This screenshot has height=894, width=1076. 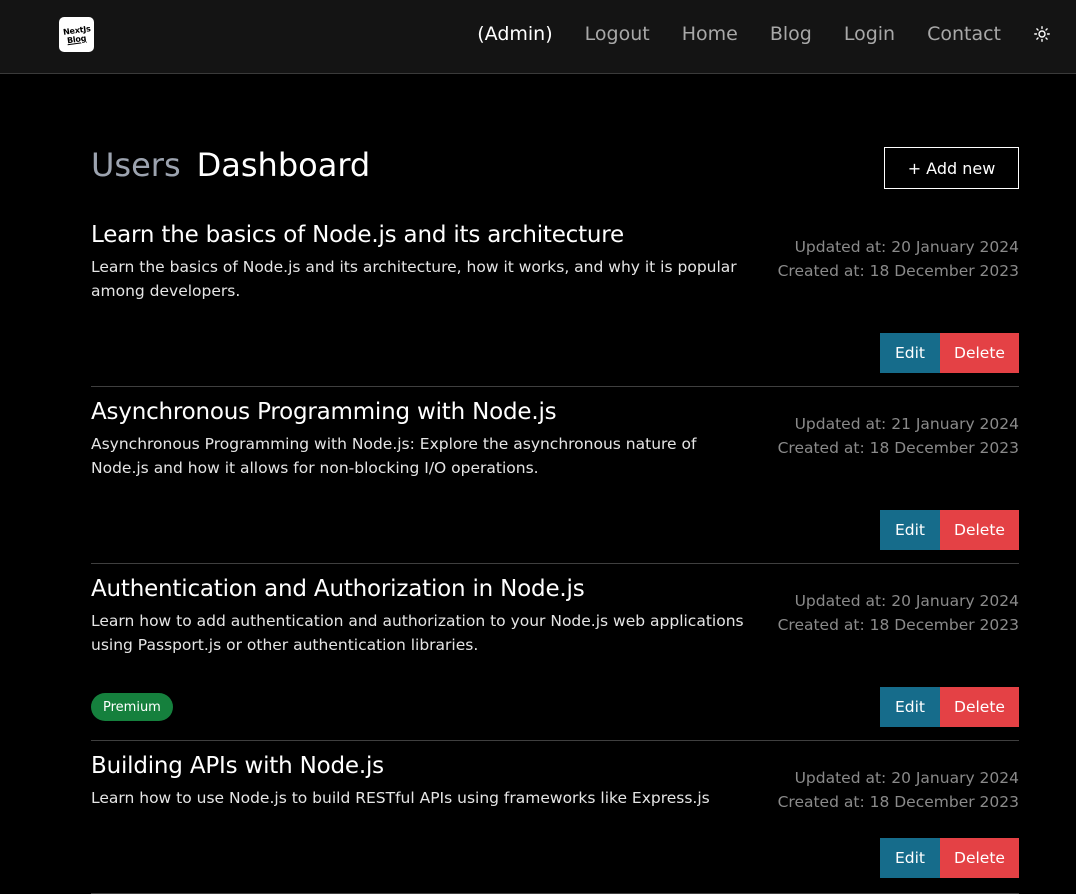 What do you see at coordinates (136, 165) in the screenshot?
I see `page-title-prefix: Users` at bounding box center [136, 165].